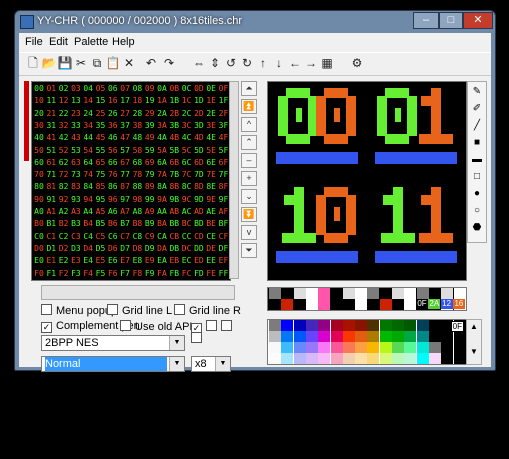  What do you see at coordinates (150, 114) in the screenshot?
I see `tile-cell: 29` at bounding box center [150, 114].